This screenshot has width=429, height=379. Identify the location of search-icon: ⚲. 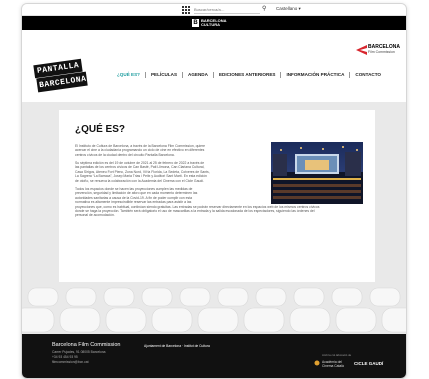
(264, 8).